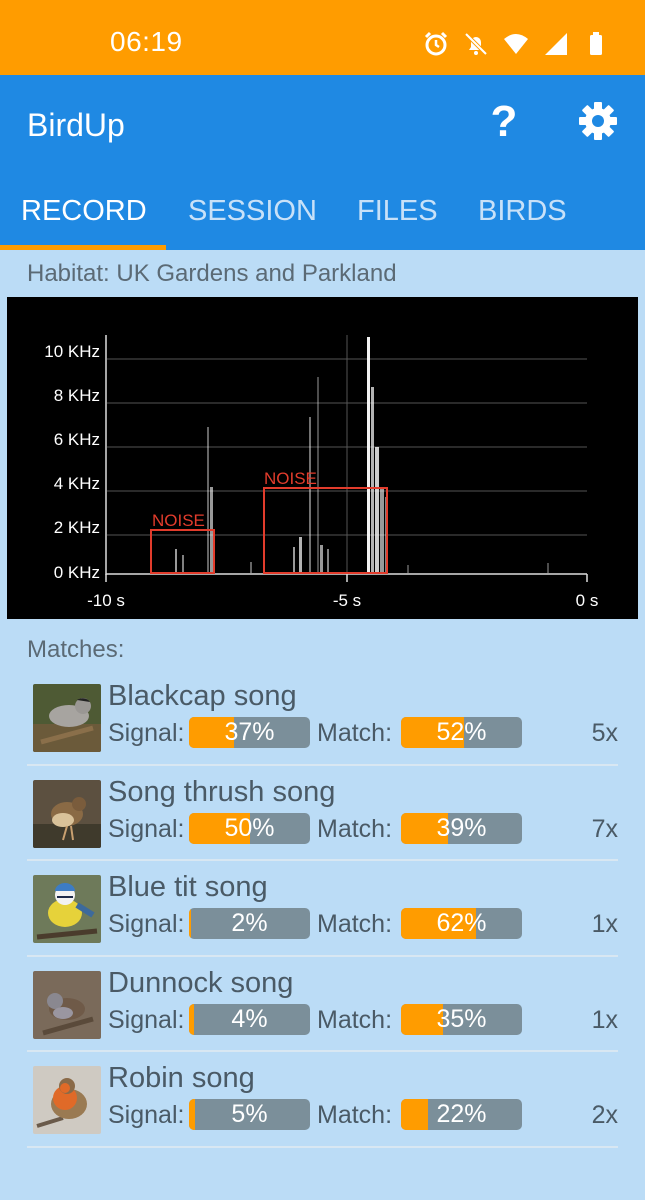 Image resolution: width=645 pixels, height=1200 pixels. What do you see at coordinates (504, 122) in the screenshot?
I see `help-button: ?` at bounding box center [504, 122].